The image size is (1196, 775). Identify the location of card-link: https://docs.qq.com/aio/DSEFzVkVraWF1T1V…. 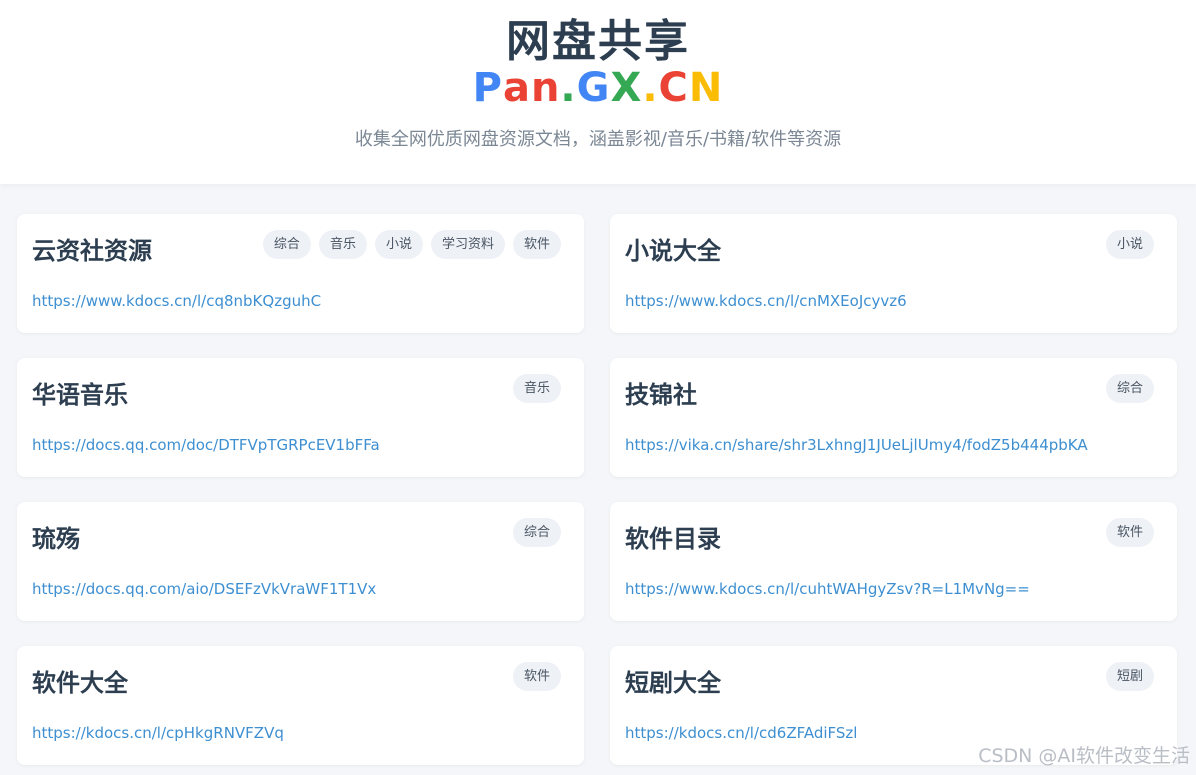
(204, 589).